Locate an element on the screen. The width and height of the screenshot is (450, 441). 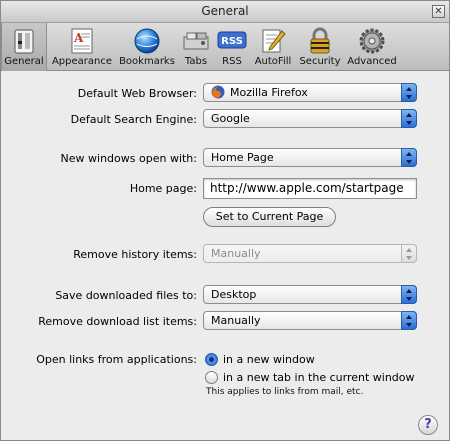
tab-bookmarks: Bookmarks is located at coordinates (147, 47).